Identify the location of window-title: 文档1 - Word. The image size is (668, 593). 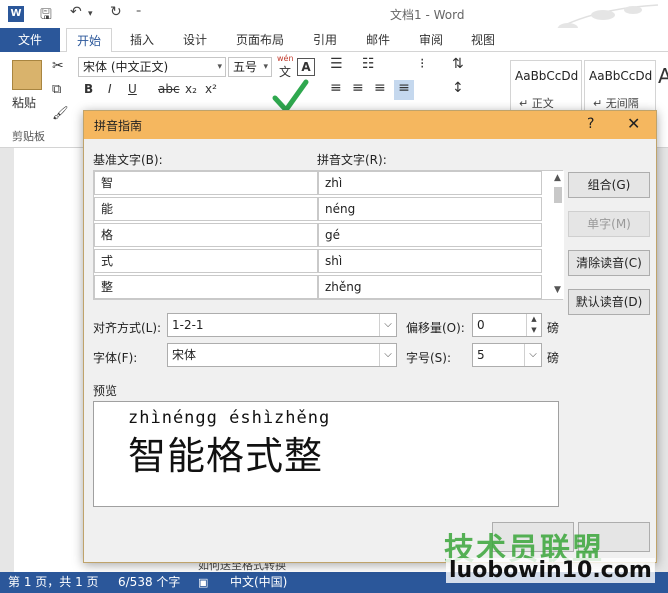
(427, 15).